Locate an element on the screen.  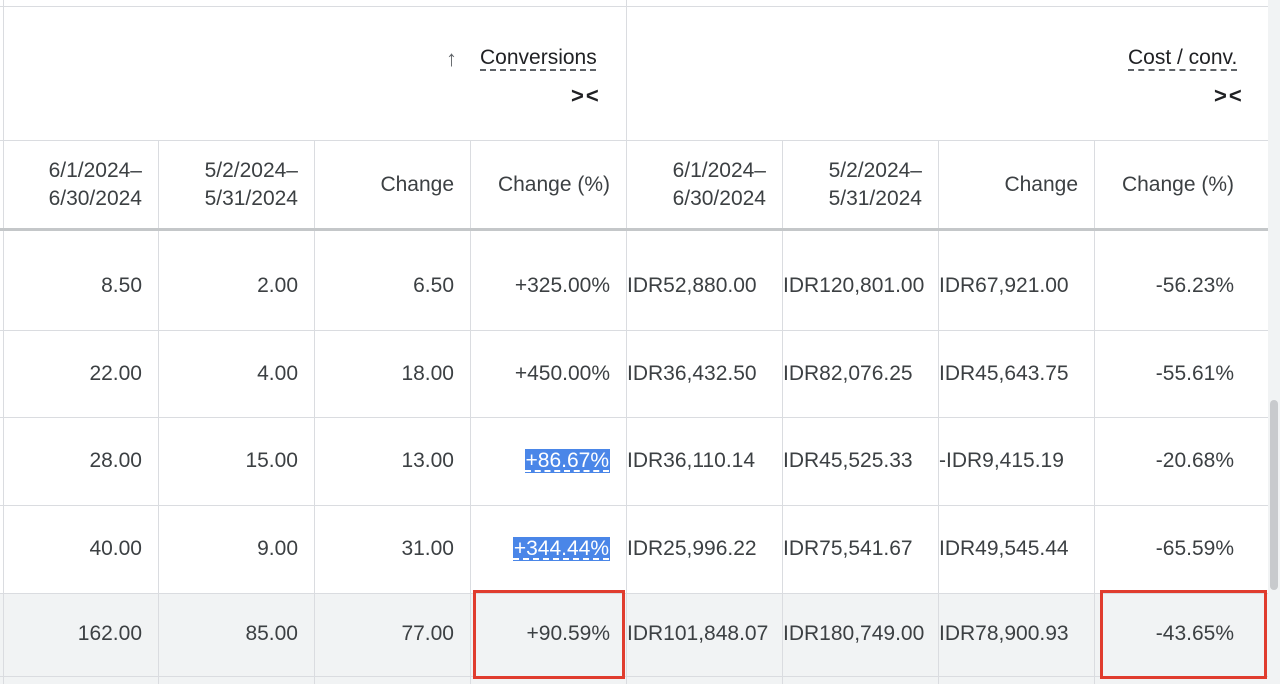
cell-change-cost-per-conv: IDR49,545.44 is located at coordinates (1016, 549).